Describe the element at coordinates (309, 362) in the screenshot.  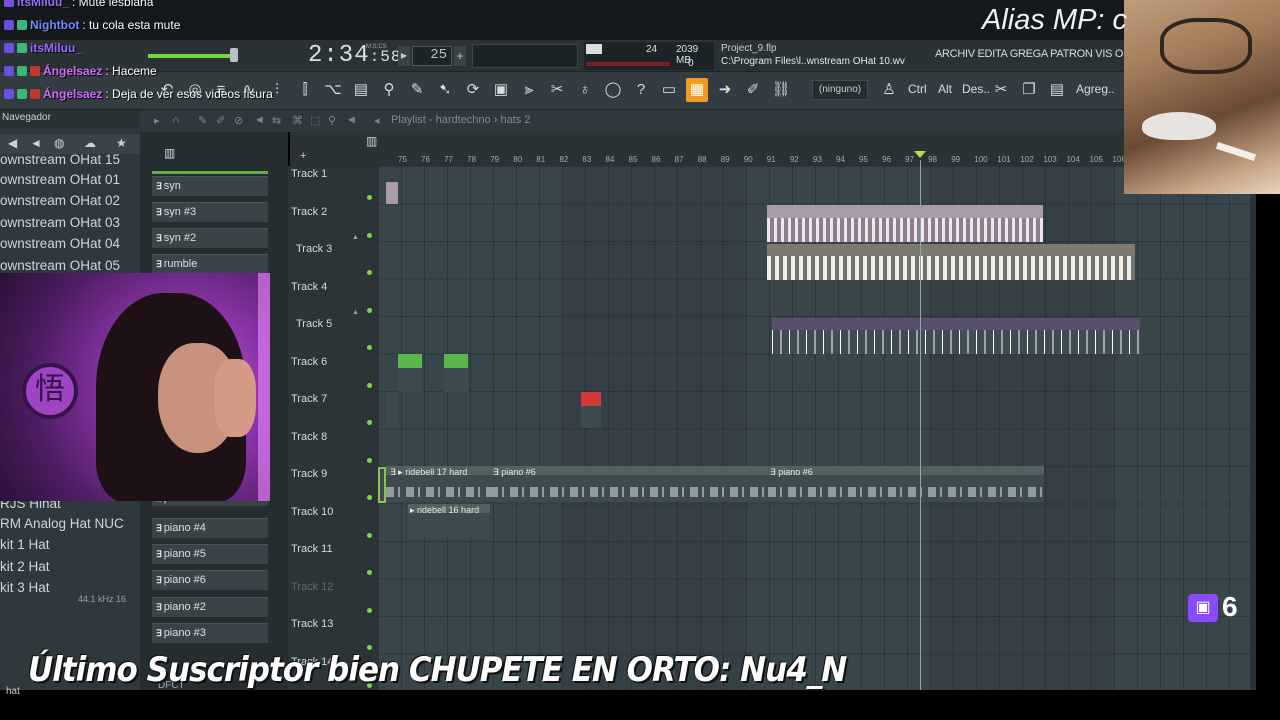
I see `track-label: Track 6` at that location.